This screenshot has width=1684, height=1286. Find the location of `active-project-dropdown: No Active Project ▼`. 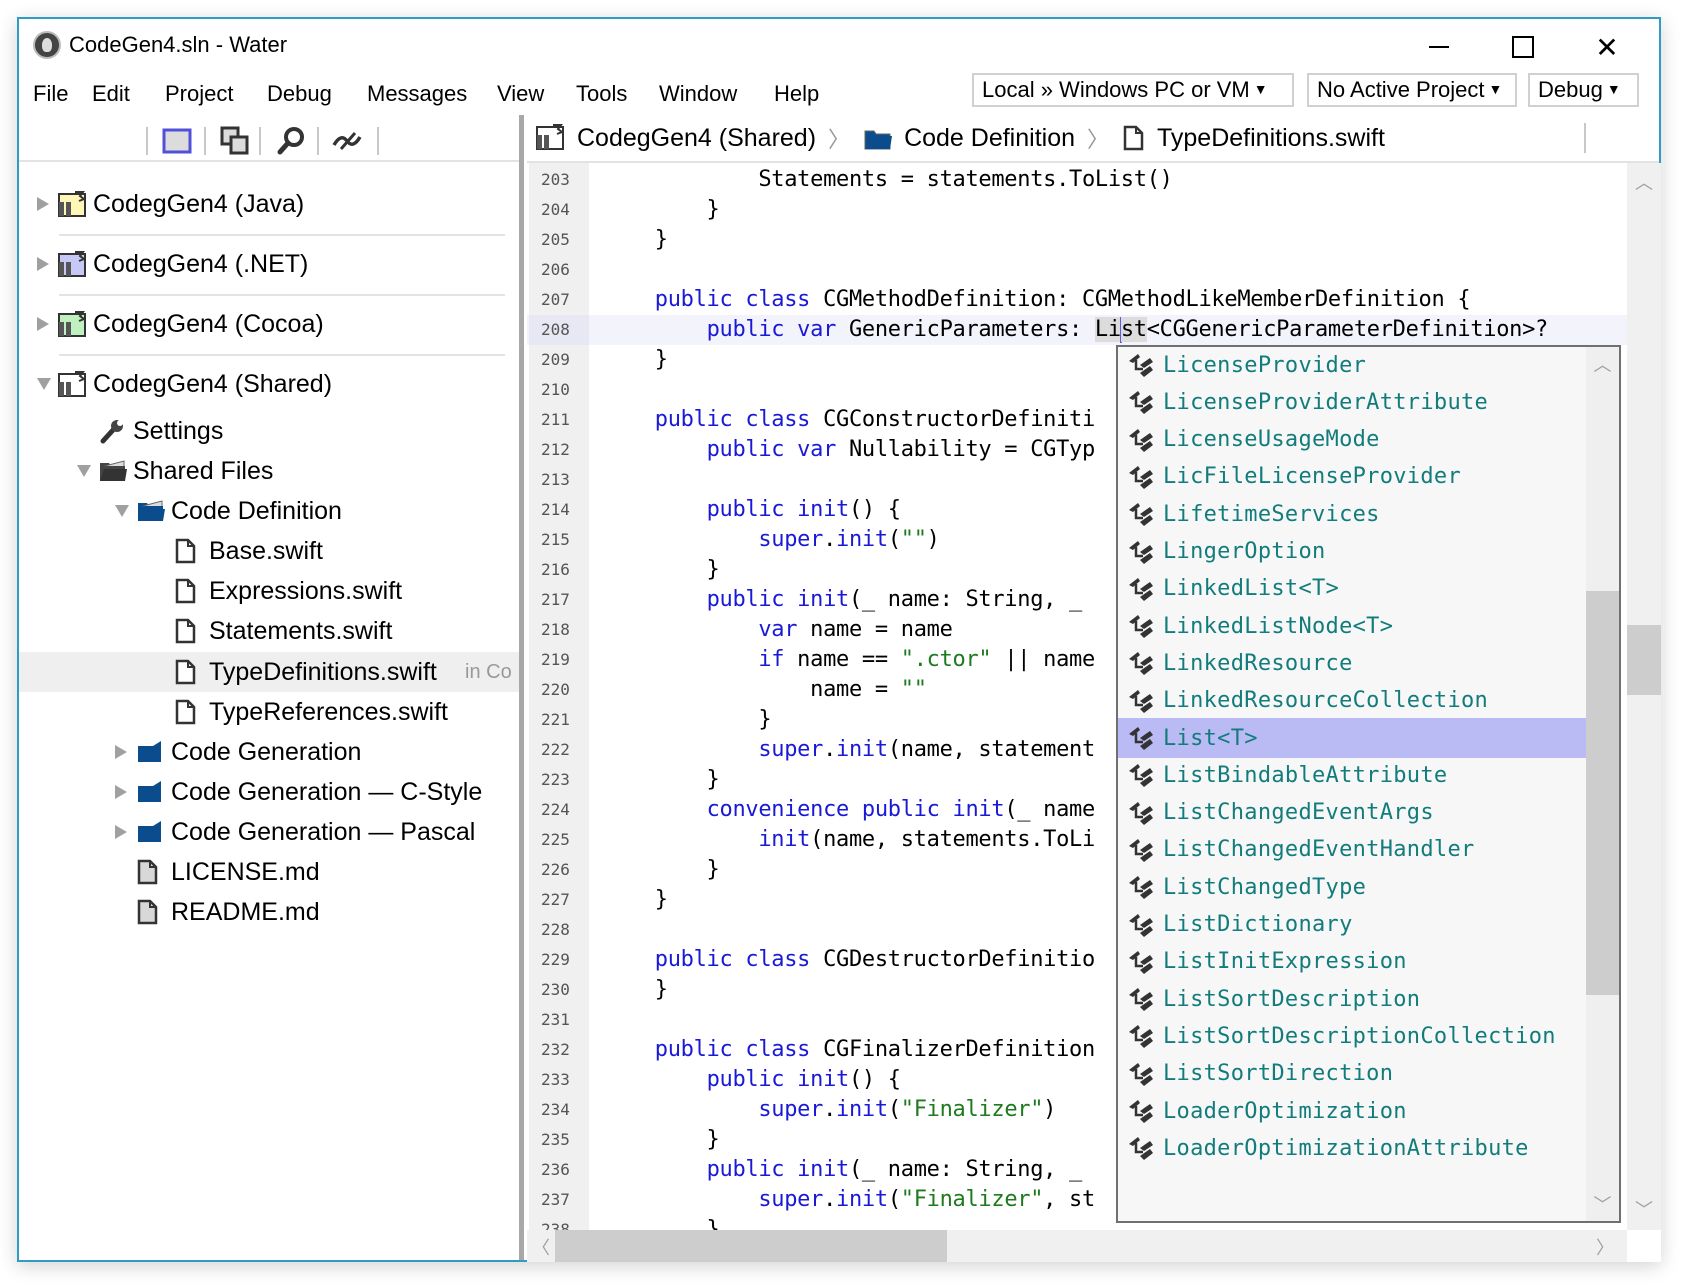

active-project-dropdown: No Active Project ▼ is located at coordinates (1412, 90).